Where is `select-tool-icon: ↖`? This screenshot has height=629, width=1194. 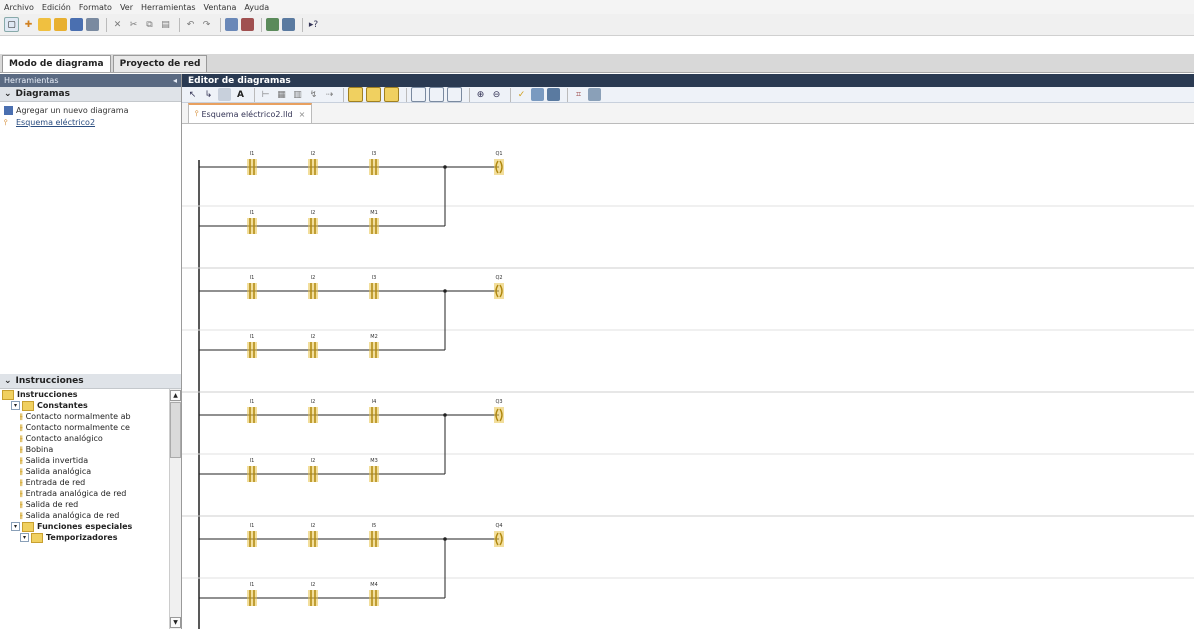
select-tool-icon: ↖ is located at coordinates (192, 94).